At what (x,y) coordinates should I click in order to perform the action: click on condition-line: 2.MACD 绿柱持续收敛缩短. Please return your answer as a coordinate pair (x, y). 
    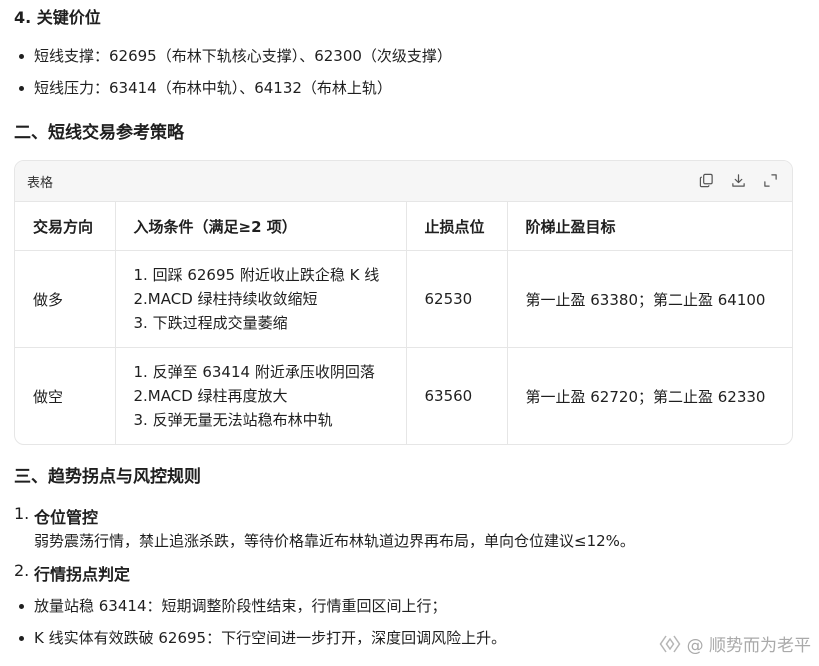
    Looking at the image, I should click on (225, 299).